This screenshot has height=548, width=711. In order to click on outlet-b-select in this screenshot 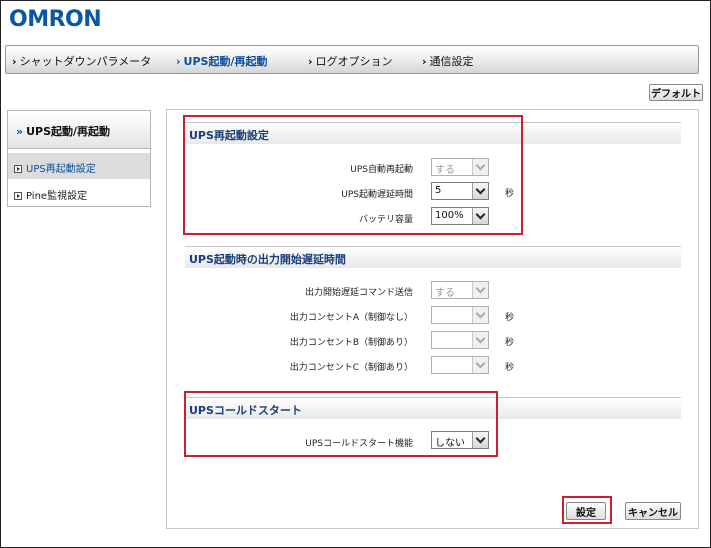, I will do `click(460, 340)`.